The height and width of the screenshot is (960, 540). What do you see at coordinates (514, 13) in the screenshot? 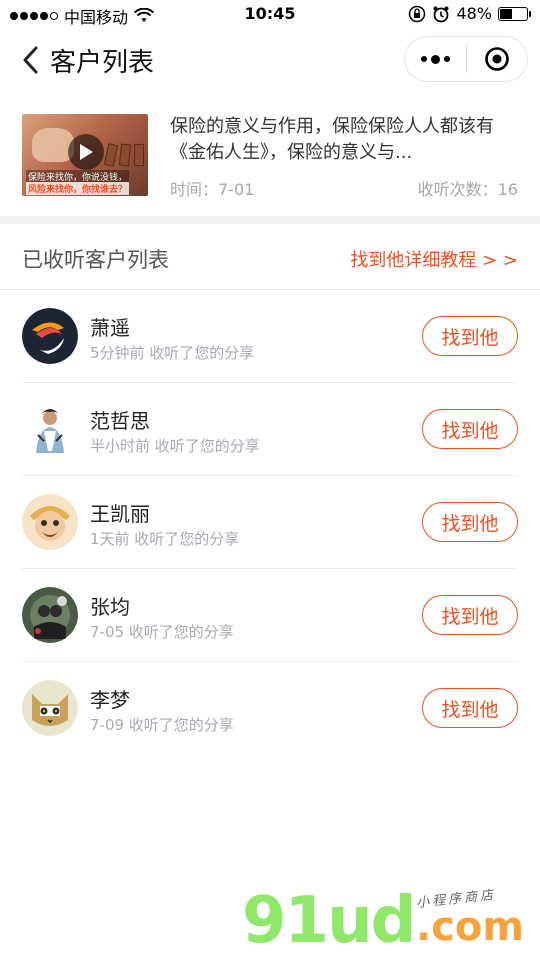
I see `battery-icon` at bounding box center [514, 13].